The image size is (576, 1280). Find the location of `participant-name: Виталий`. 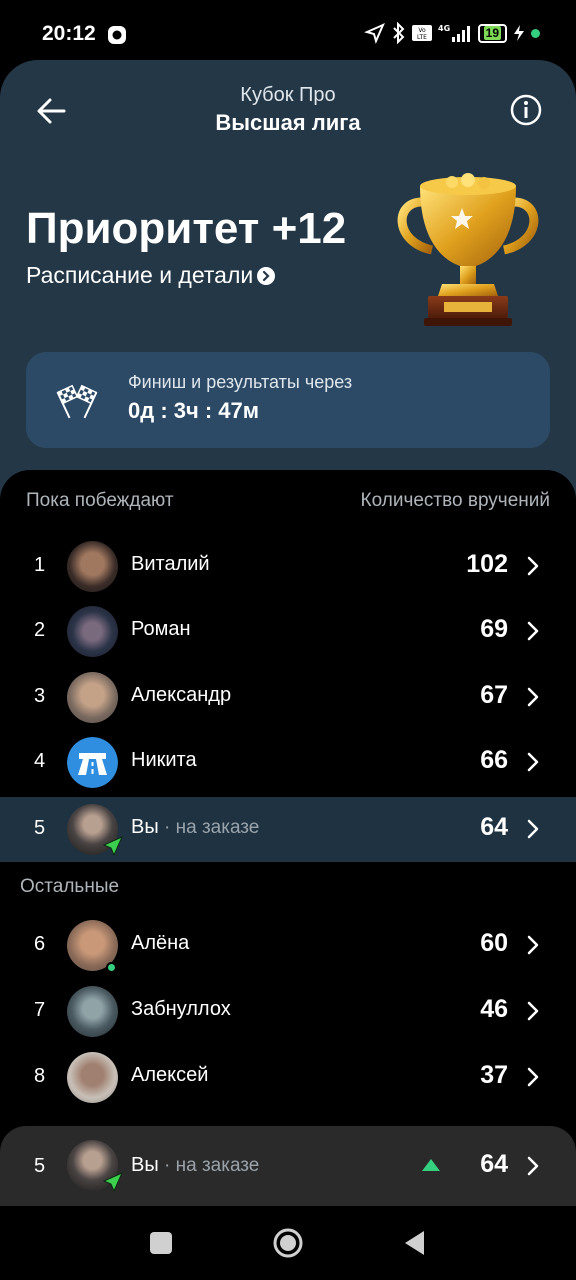

participant-name: Виталий is located at coordinates (170, 564).